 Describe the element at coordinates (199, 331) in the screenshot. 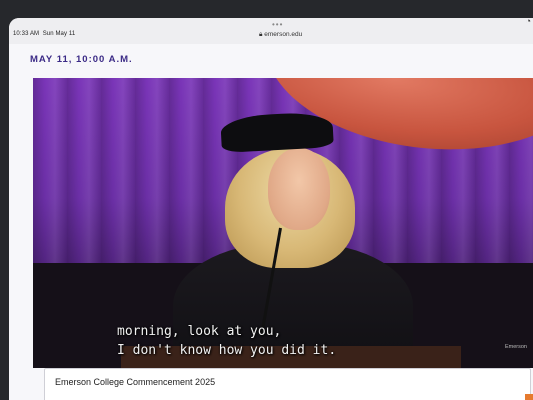

I see `caption-line-1: morning, look at you,` at that location.